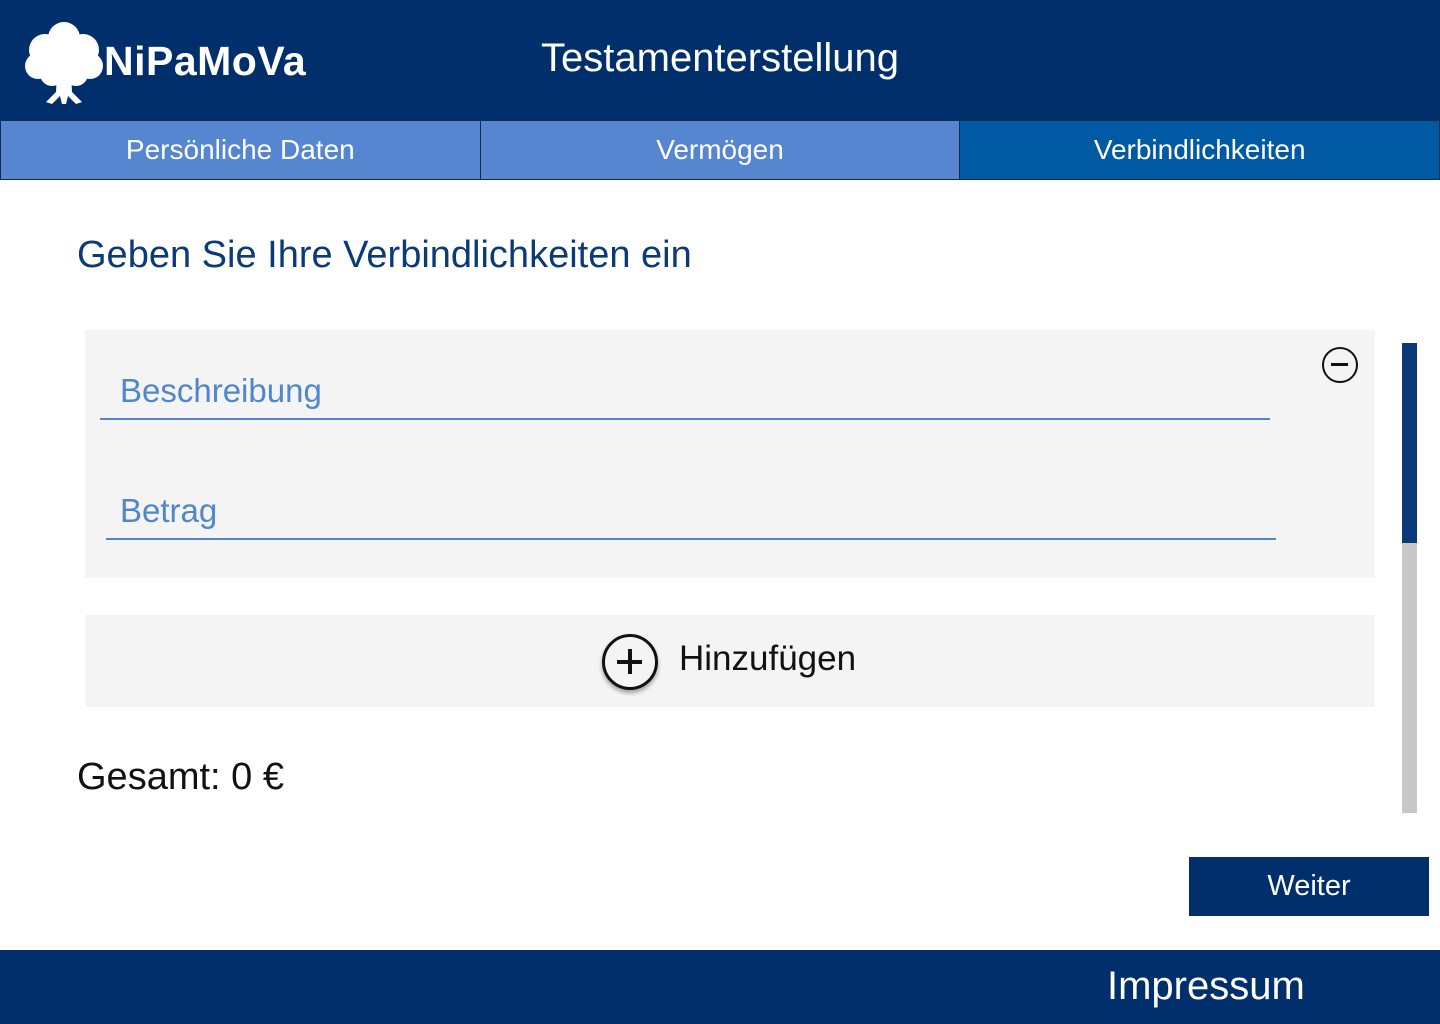 This screenshot has width=1440, height=1024. I want to click on impressum-link: Impressum, so click(1206, 986).